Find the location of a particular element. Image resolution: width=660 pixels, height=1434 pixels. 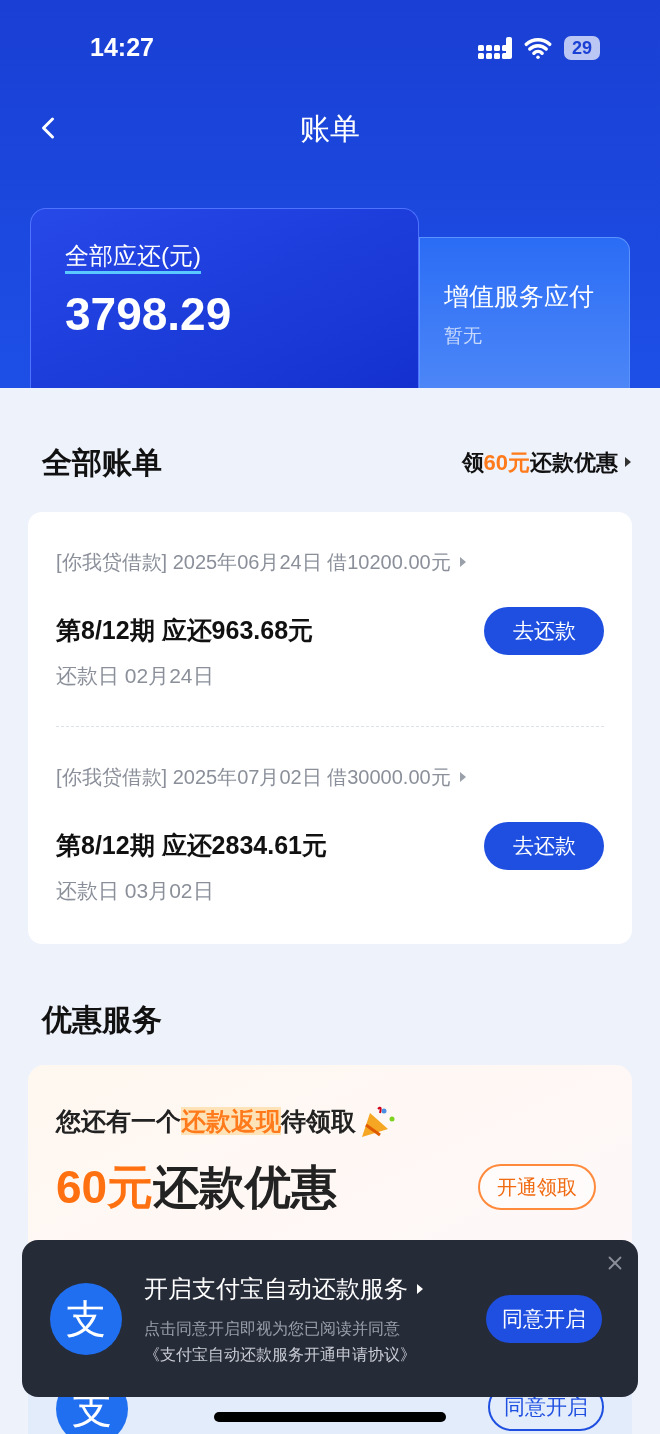

installment-amount: 第8/12期 应还963.68元 is located at coordinates (185, 631).